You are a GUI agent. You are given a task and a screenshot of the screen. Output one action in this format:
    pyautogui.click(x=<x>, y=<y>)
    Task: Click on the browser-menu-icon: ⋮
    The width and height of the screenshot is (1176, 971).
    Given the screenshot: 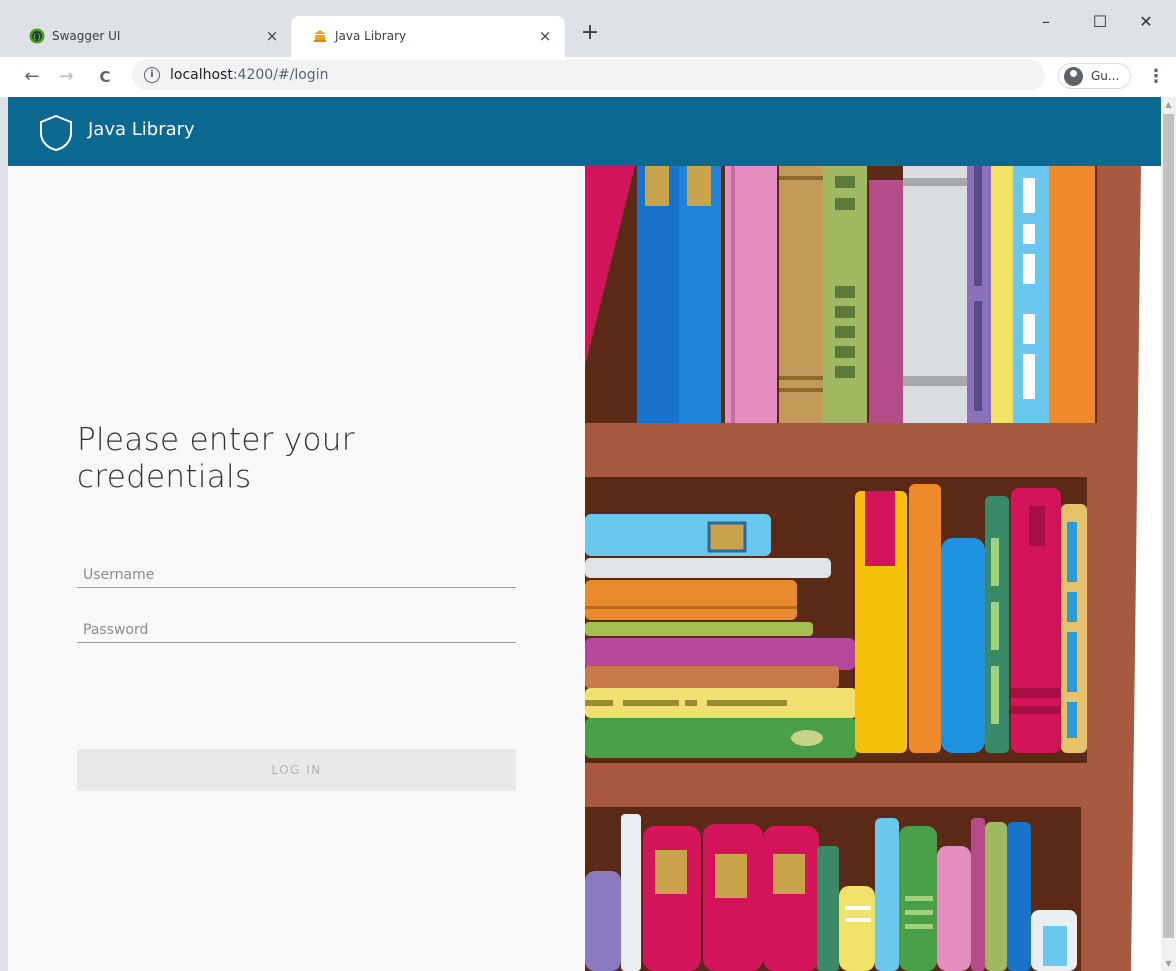 What is the action you would take?
    pyautogui.click(x=1156, y=77)
    